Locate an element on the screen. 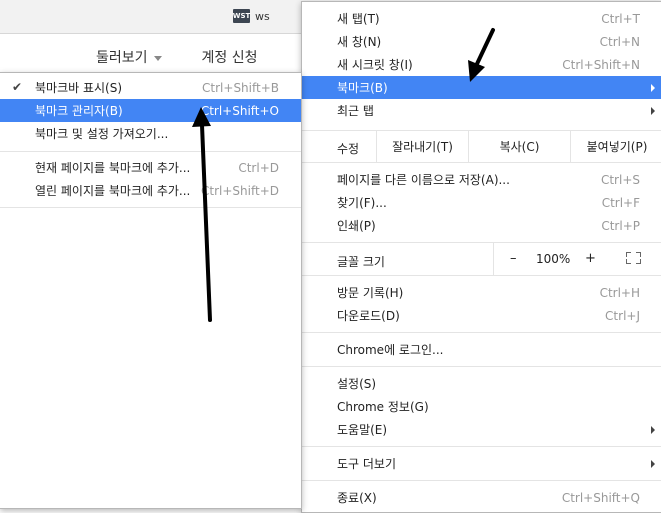  checkmark-icon: ✔ is located at coordinates (17, 87).